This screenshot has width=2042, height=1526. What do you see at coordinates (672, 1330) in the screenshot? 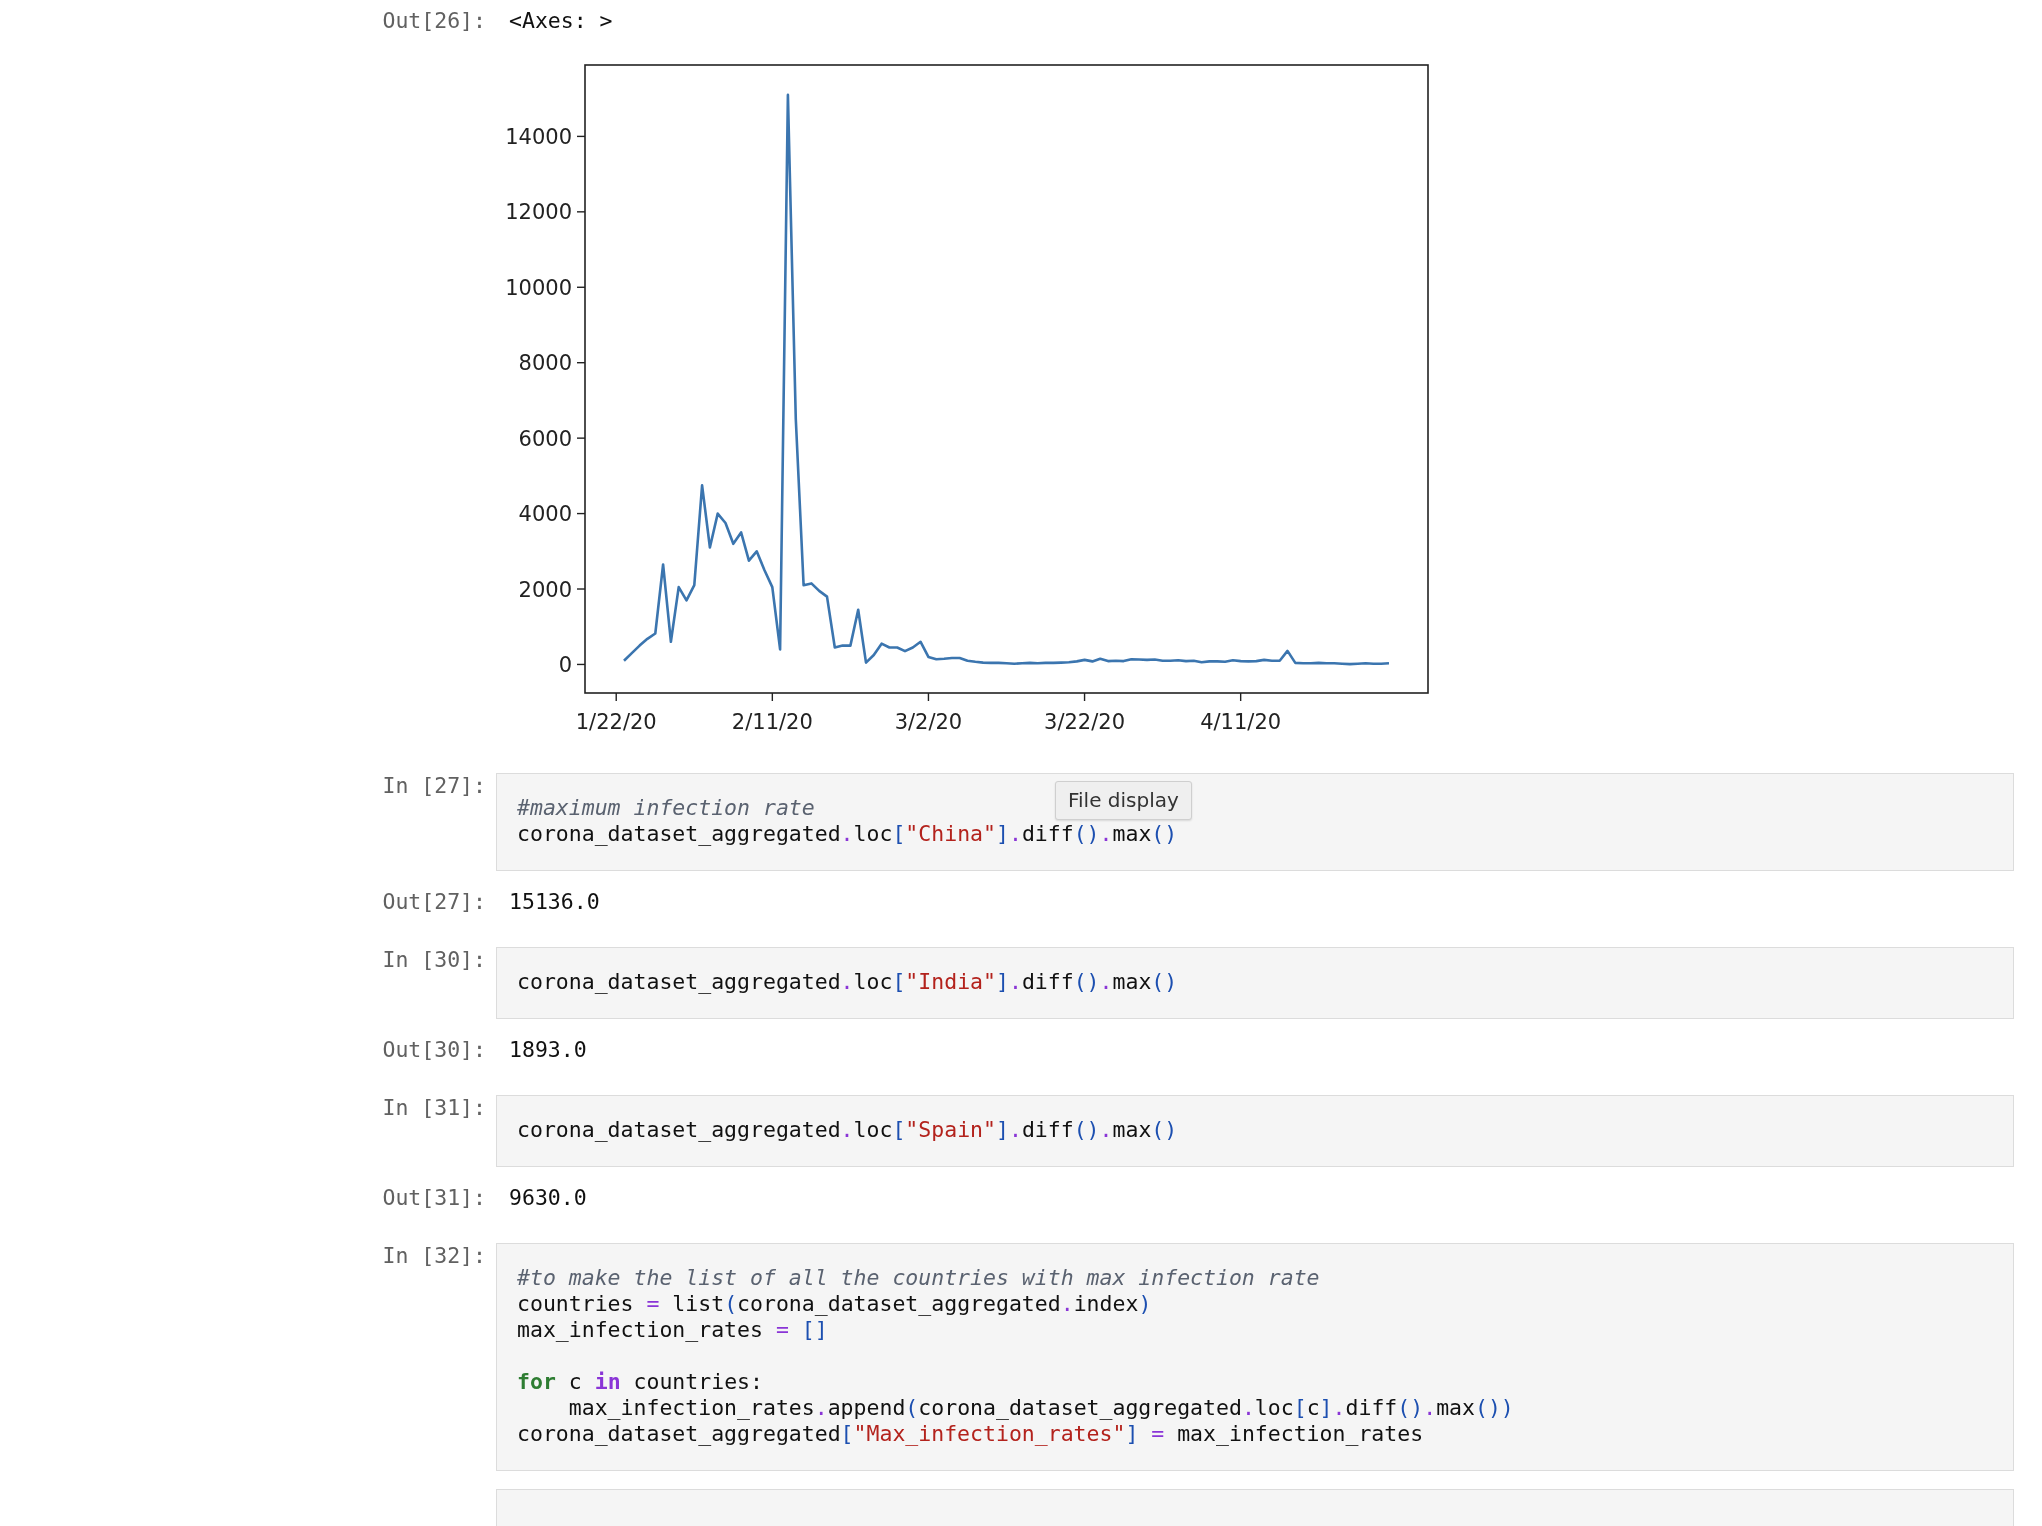
I see `code-line: max_infection_rates = []` at bounding box center [672, 1330].